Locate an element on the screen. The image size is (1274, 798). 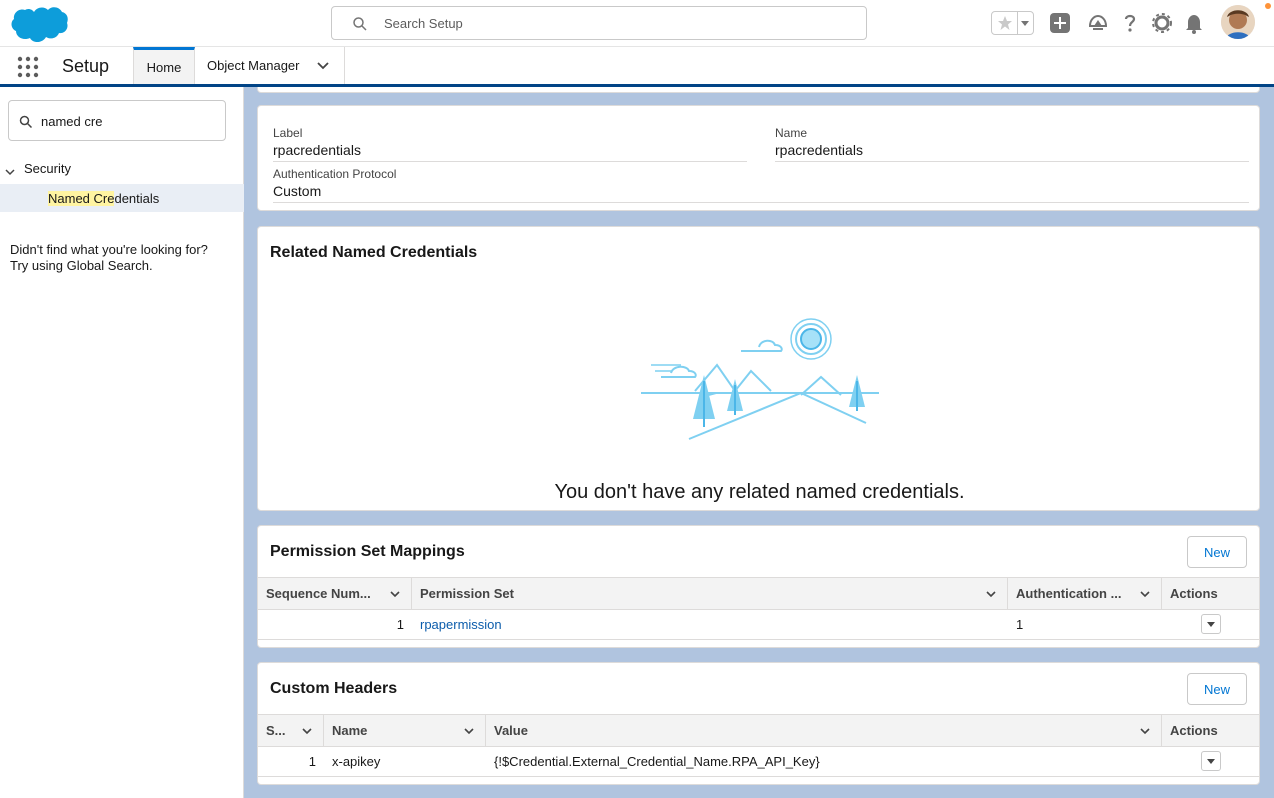
label-field-title: Label is located at coordinates (288, 133).